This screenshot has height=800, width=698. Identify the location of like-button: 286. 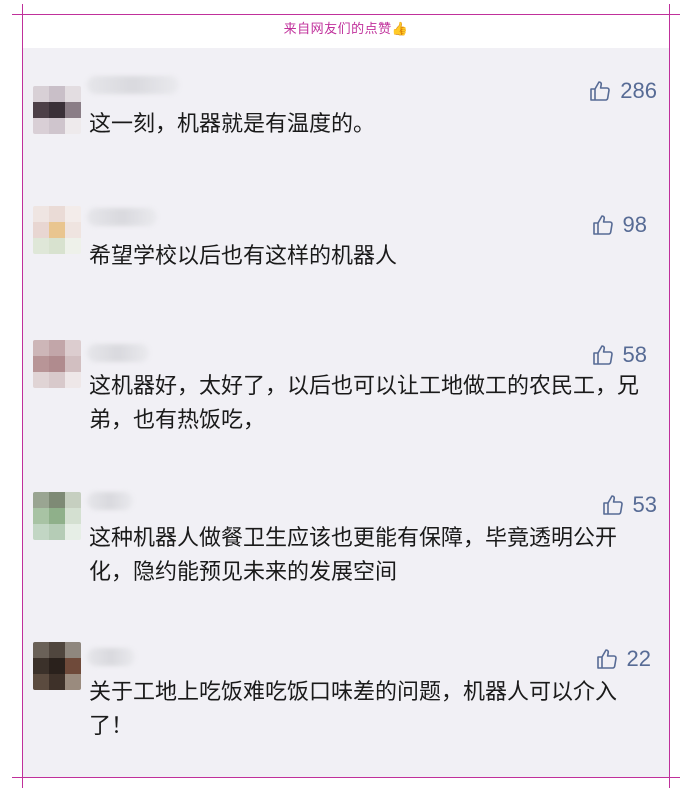
(622, 91).